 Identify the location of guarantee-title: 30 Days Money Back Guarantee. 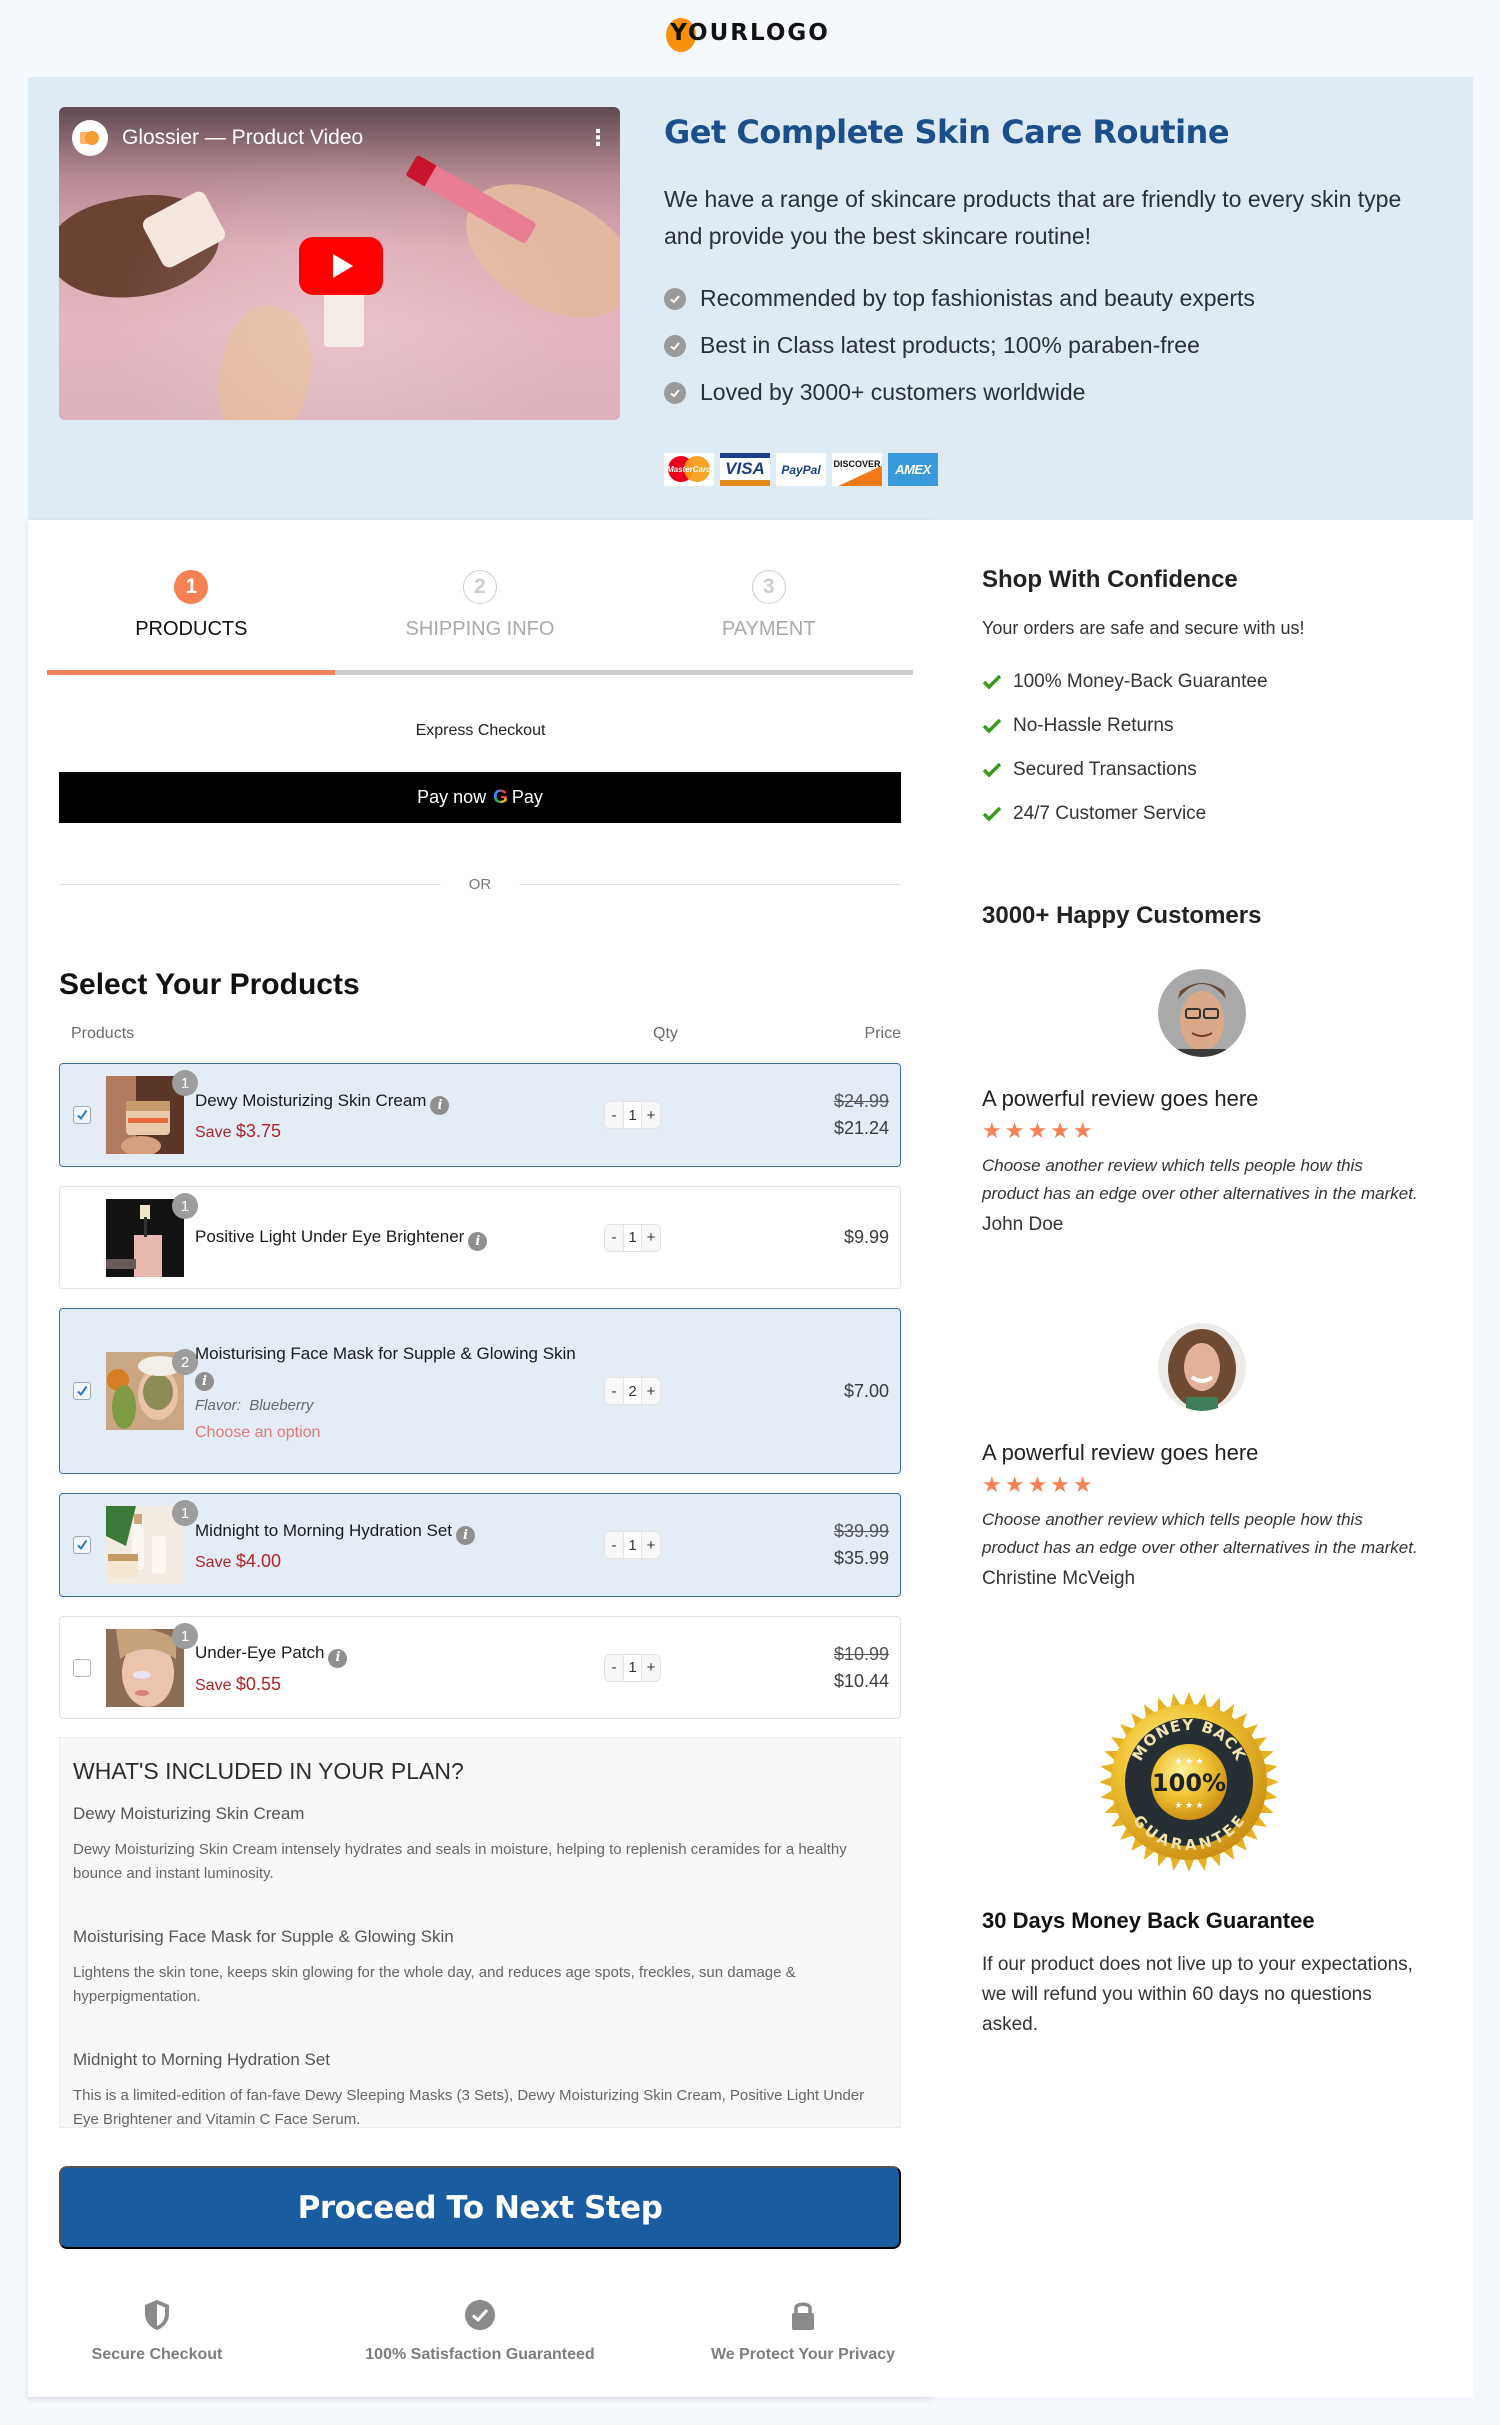
(1148, 1920).